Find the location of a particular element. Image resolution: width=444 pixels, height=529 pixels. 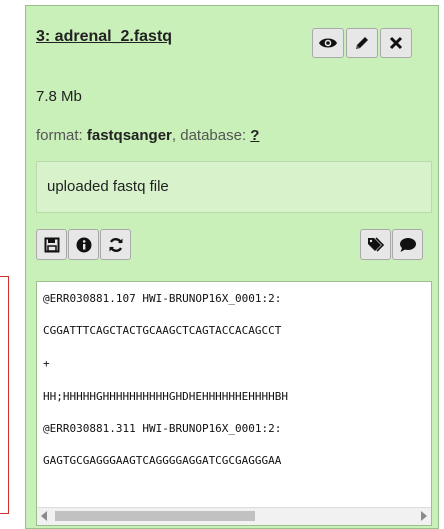

format-value: fastqsanger is located at coordinates (129, 135).